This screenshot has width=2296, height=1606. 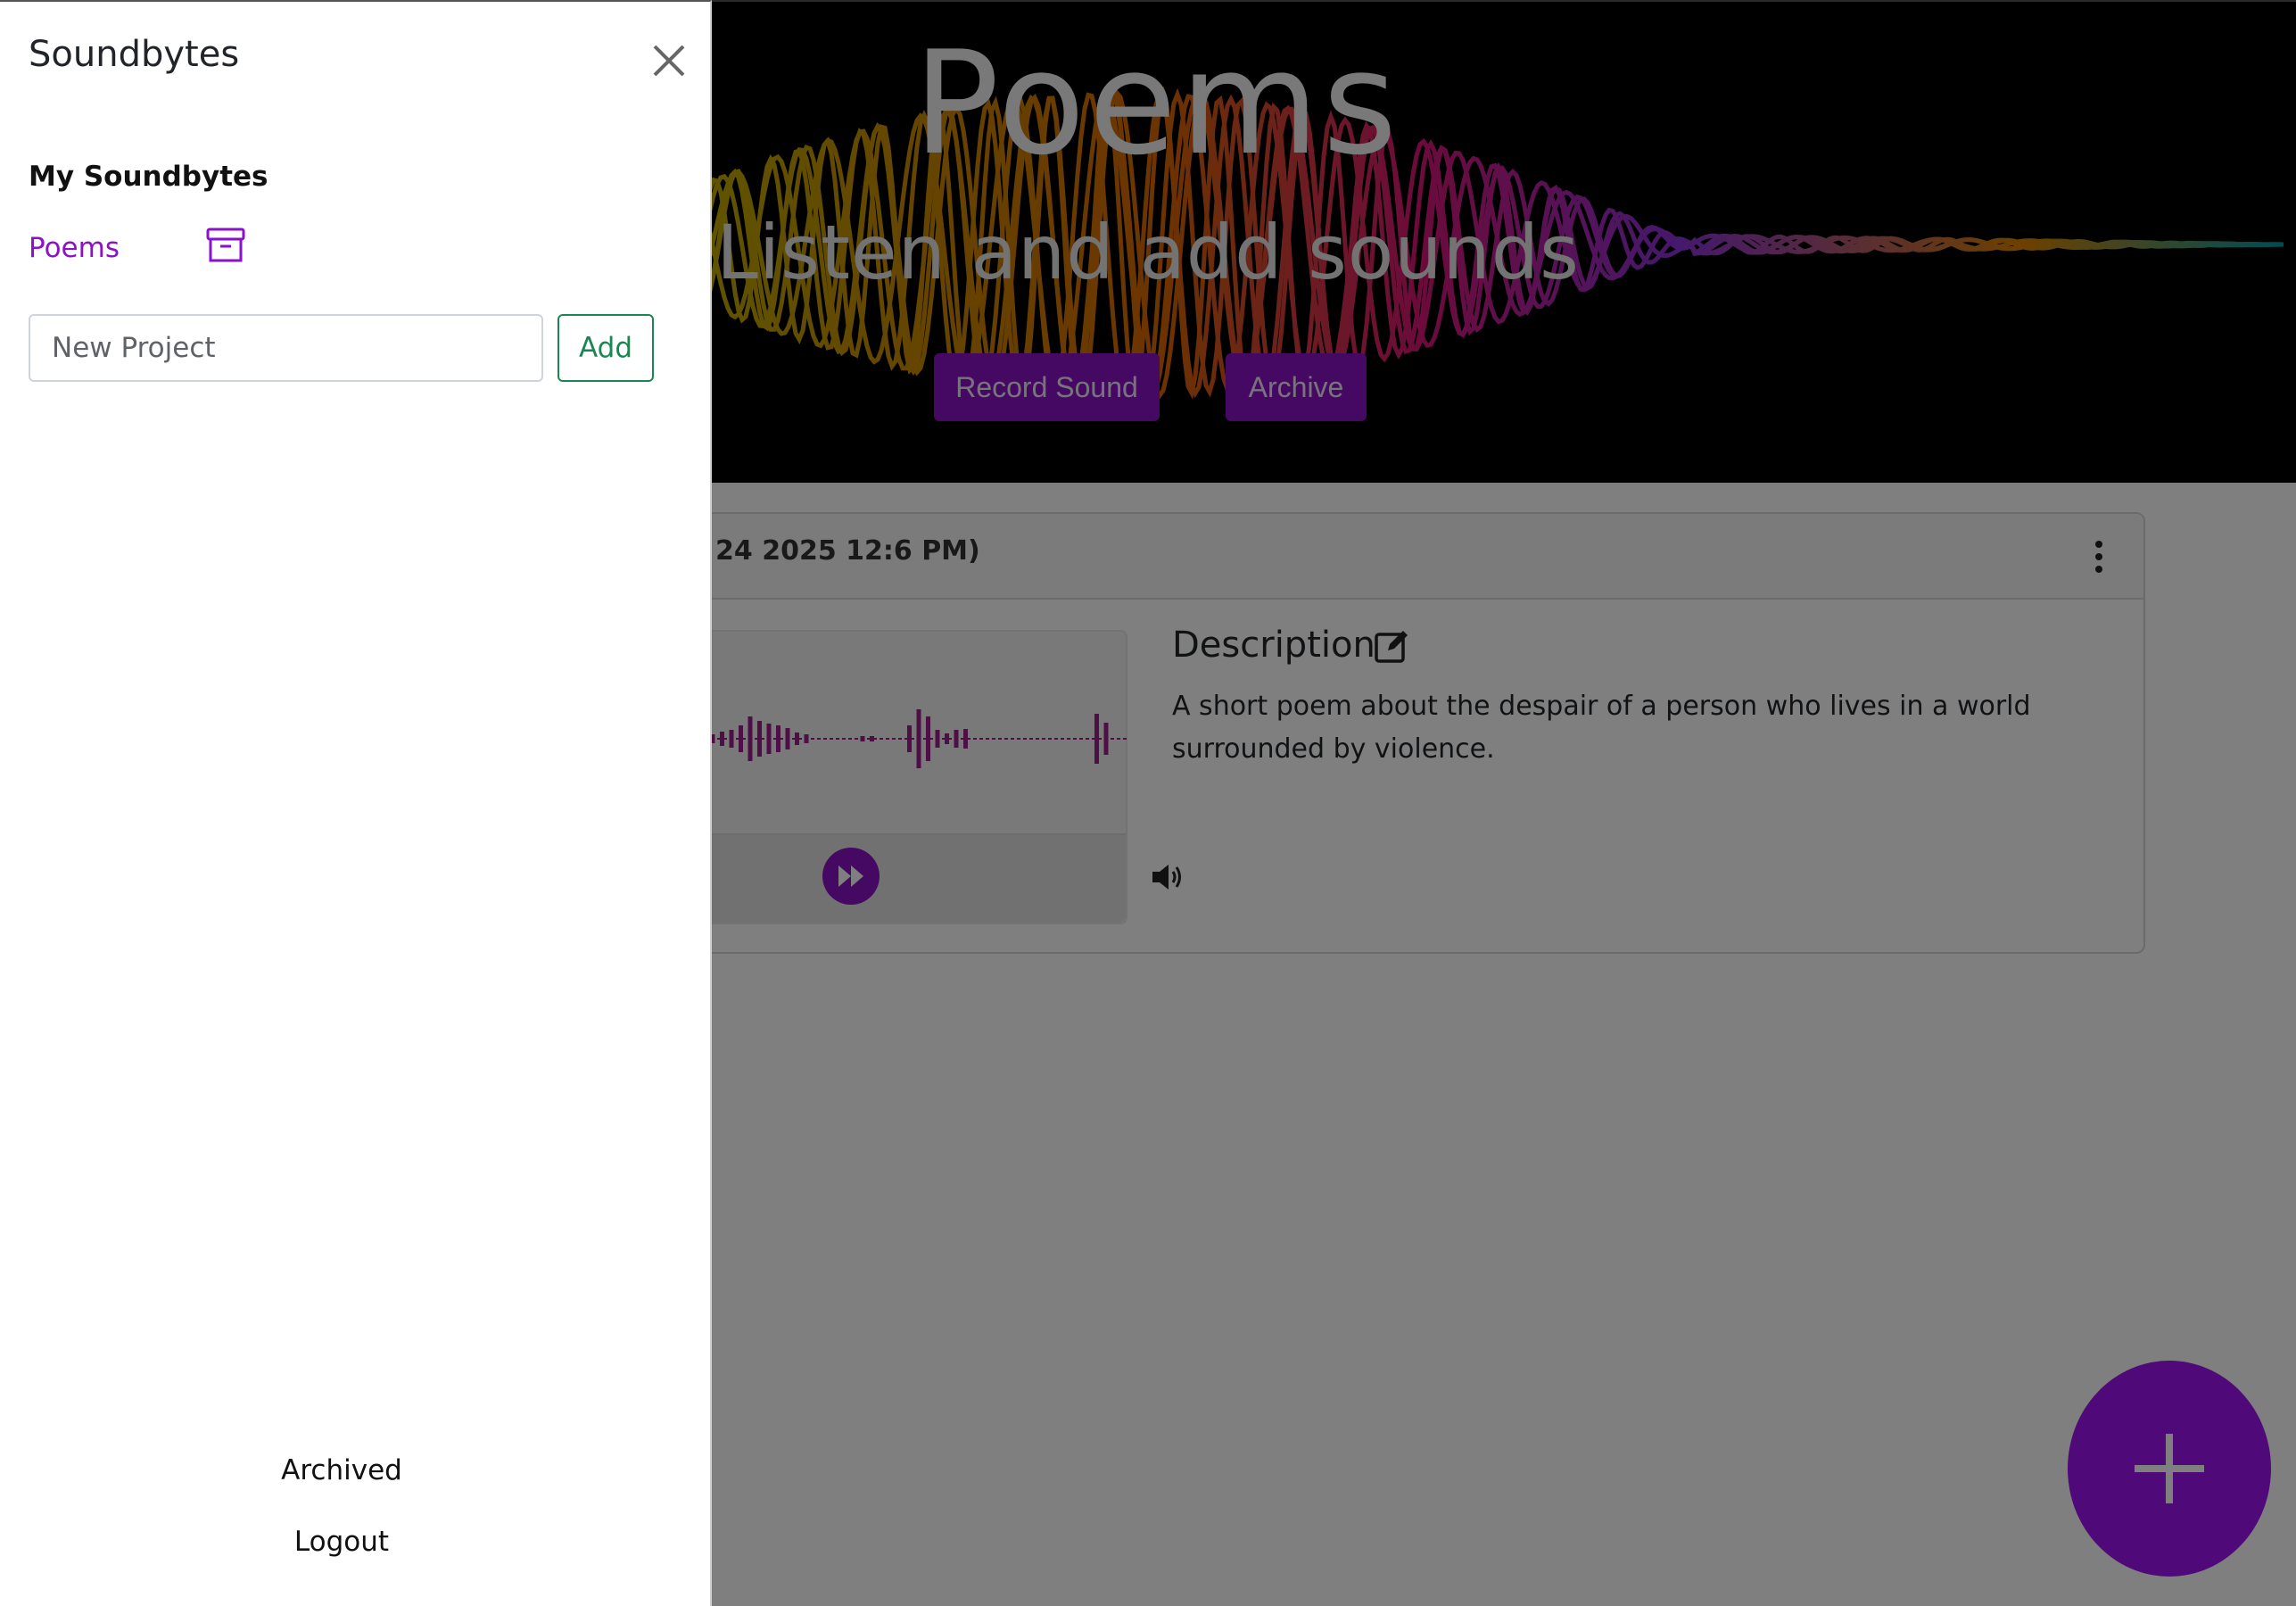 I want to click on sidebar-title: Soundbytes, so click(x=134, y=55).